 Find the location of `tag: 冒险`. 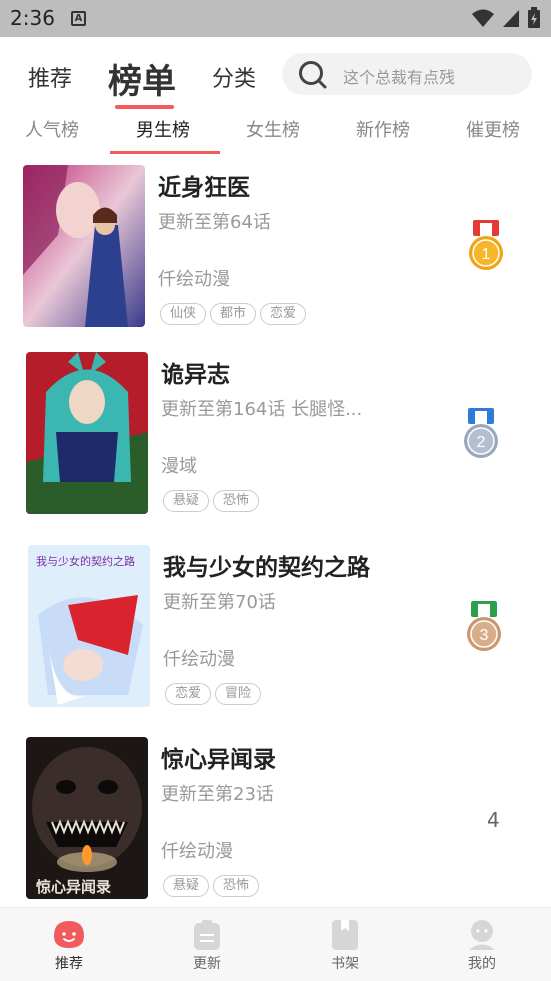

tag: 冒险 is located at coordinates (238, 694).